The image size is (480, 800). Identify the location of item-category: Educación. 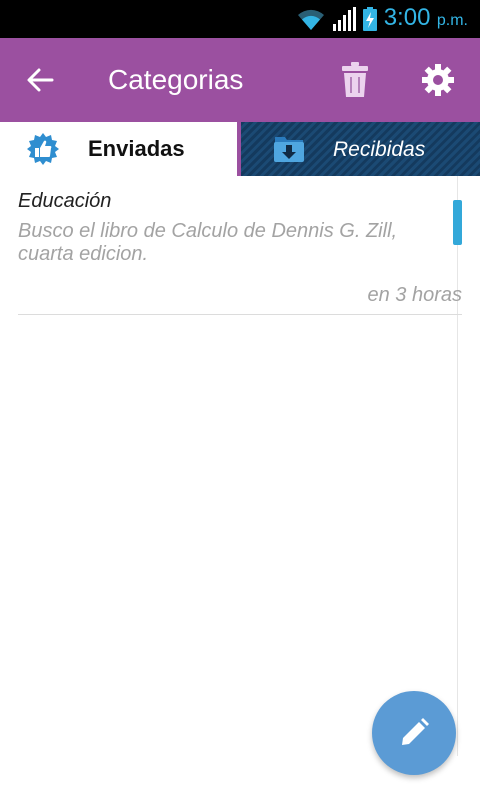
(65, 201).